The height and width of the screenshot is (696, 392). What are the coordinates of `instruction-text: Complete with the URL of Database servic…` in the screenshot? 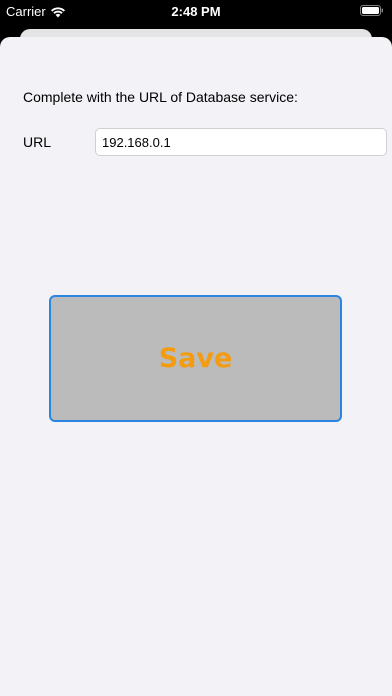 It's located at (160, 97).